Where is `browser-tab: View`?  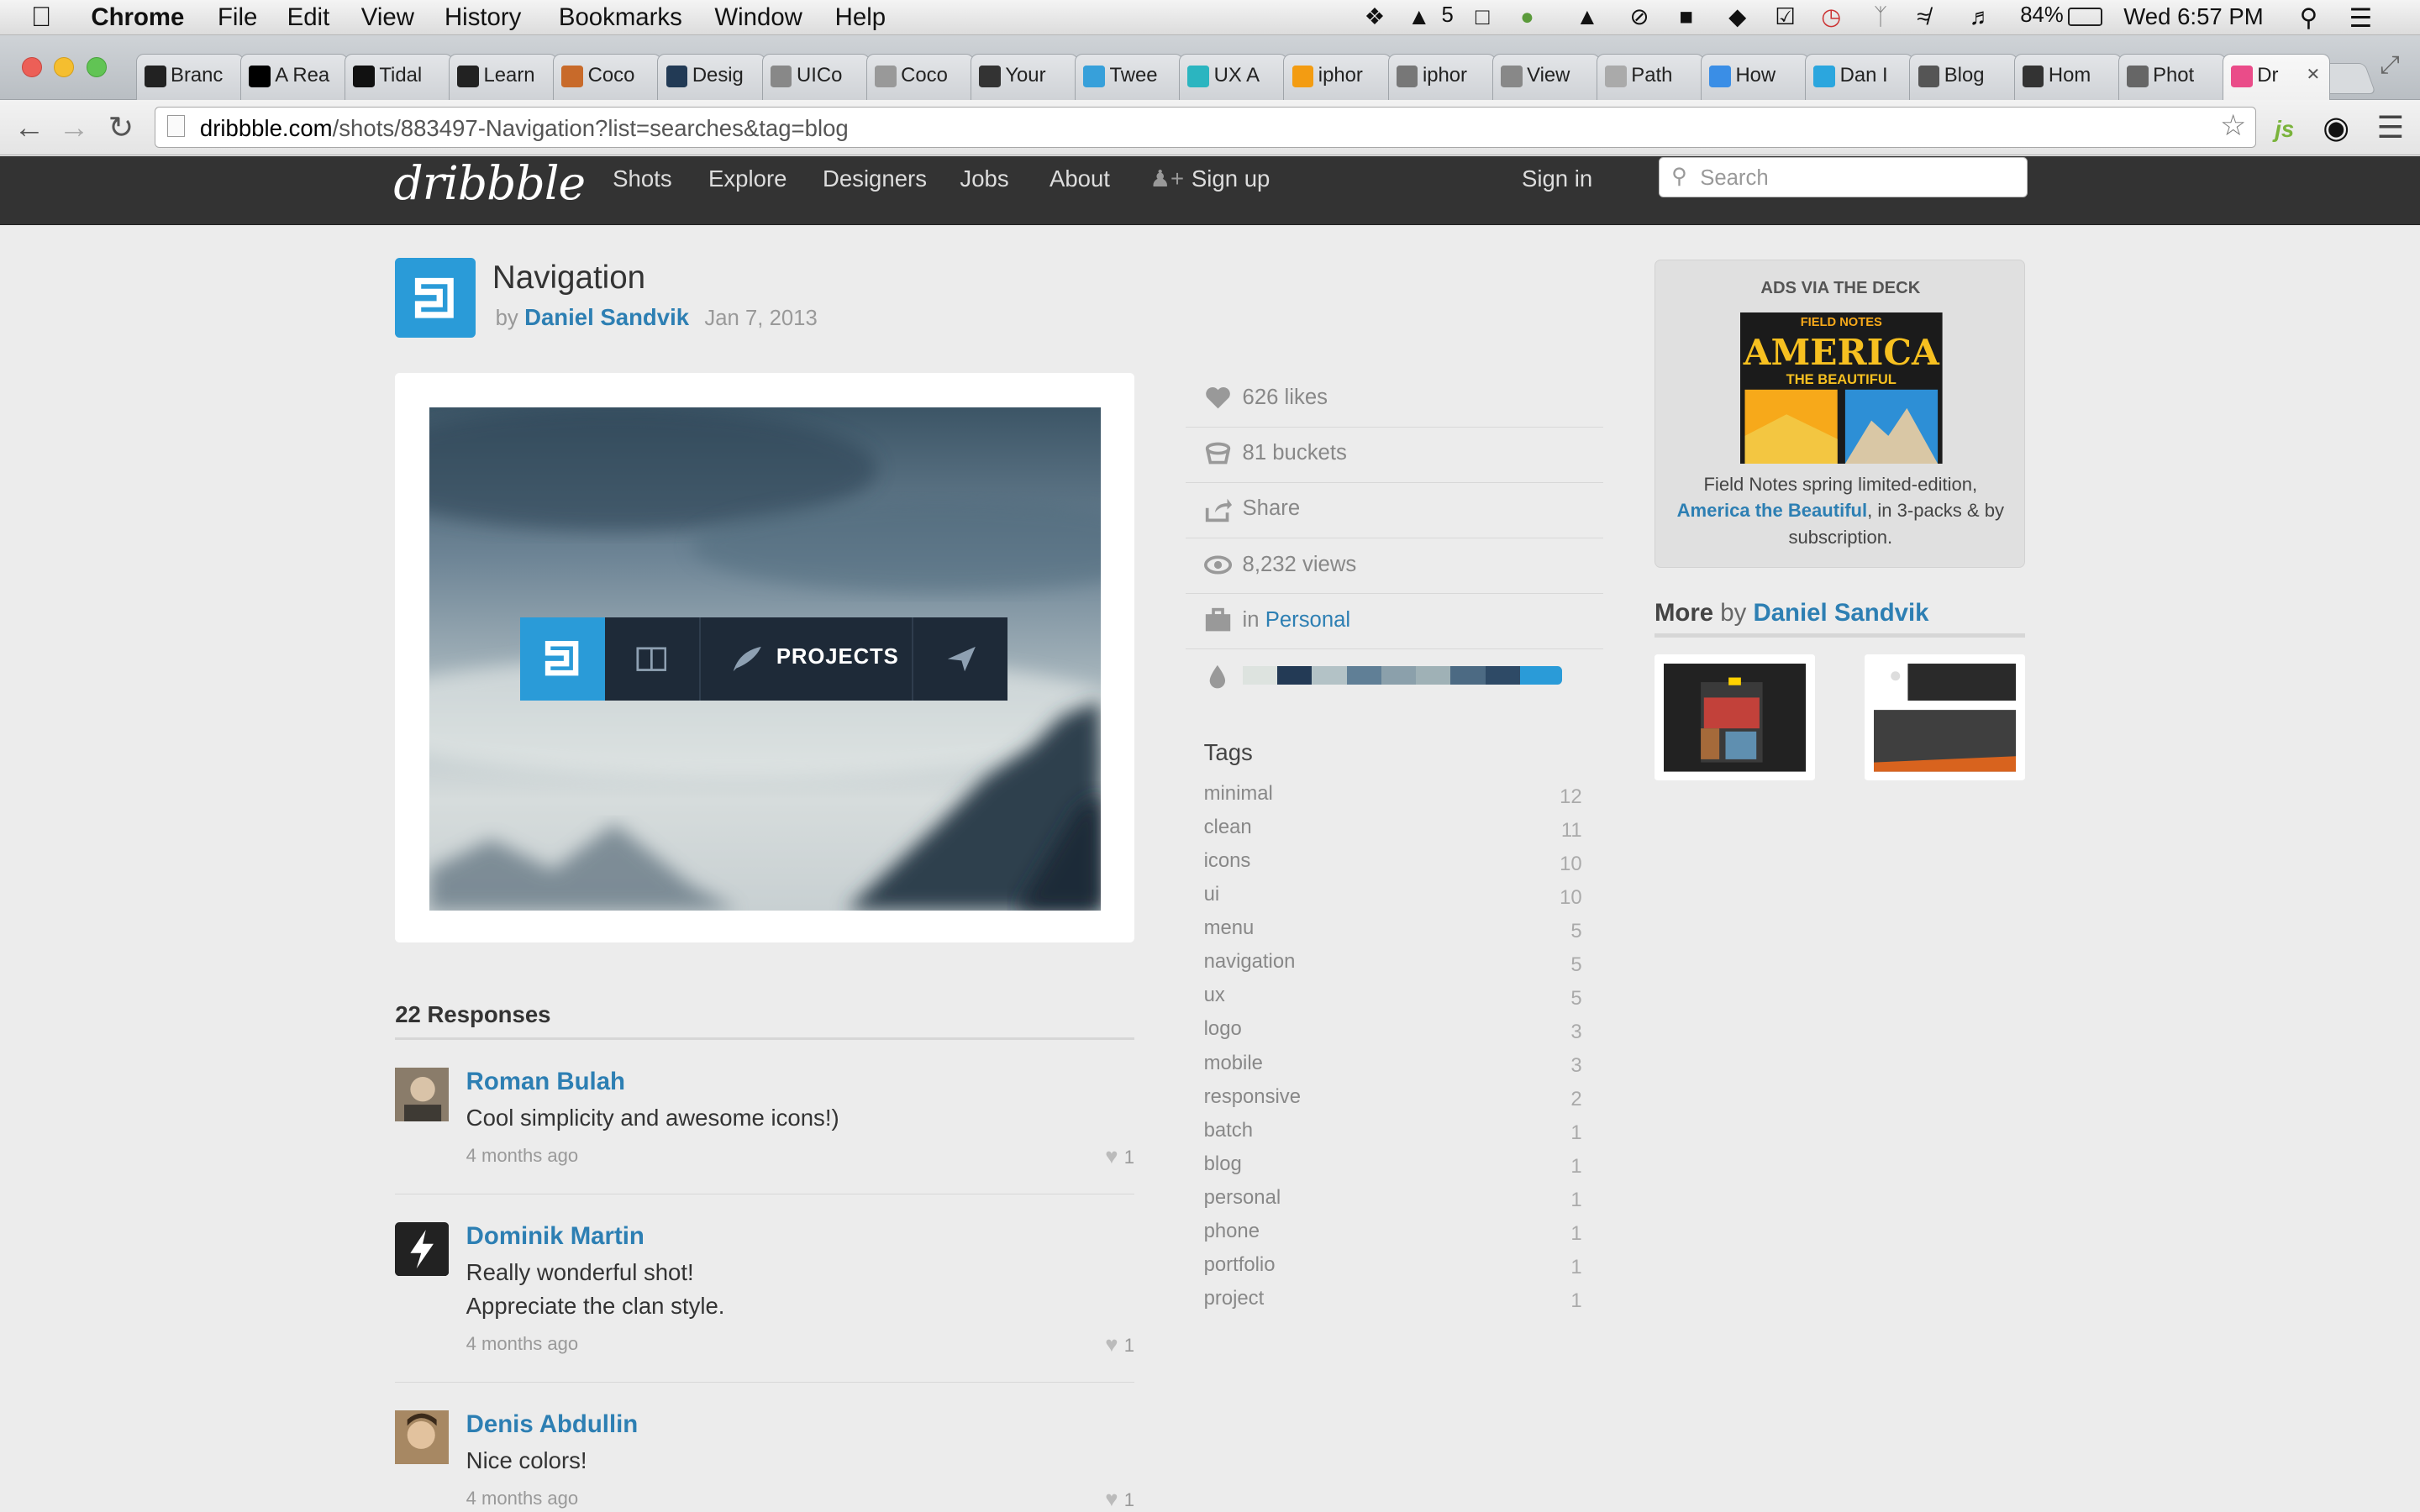
browser-tab: View is located at coordinates (1546, 77).